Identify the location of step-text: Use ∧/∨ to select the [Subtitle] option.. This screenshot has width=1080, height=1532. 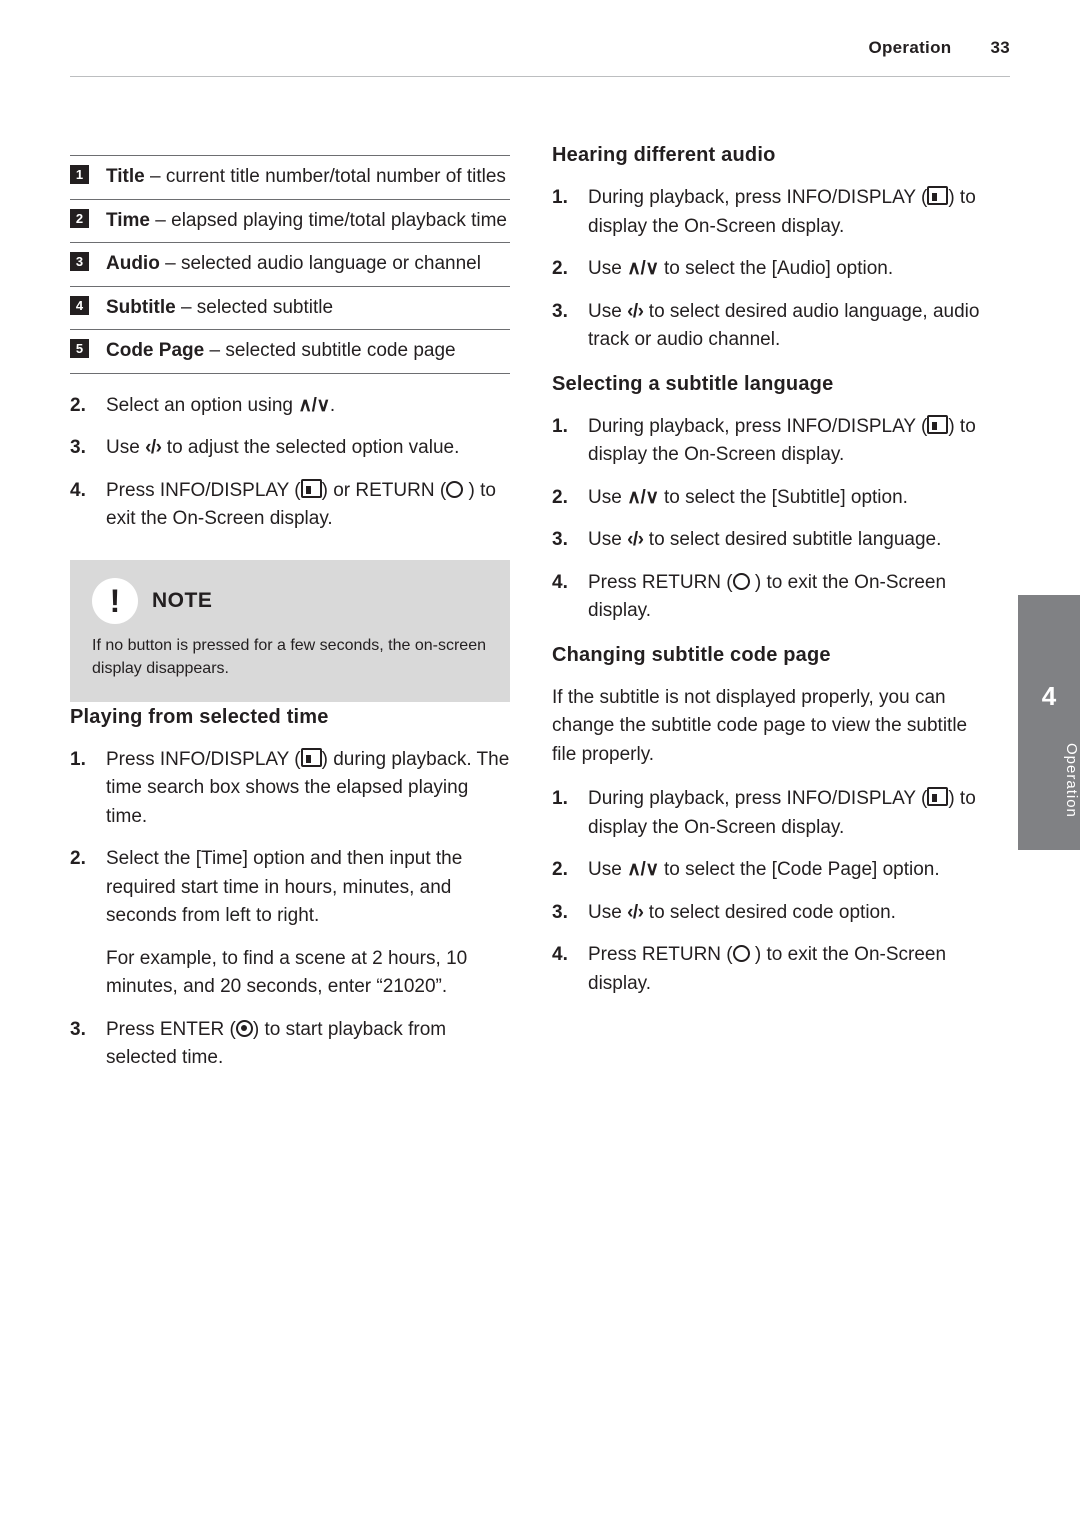
(790, 498).